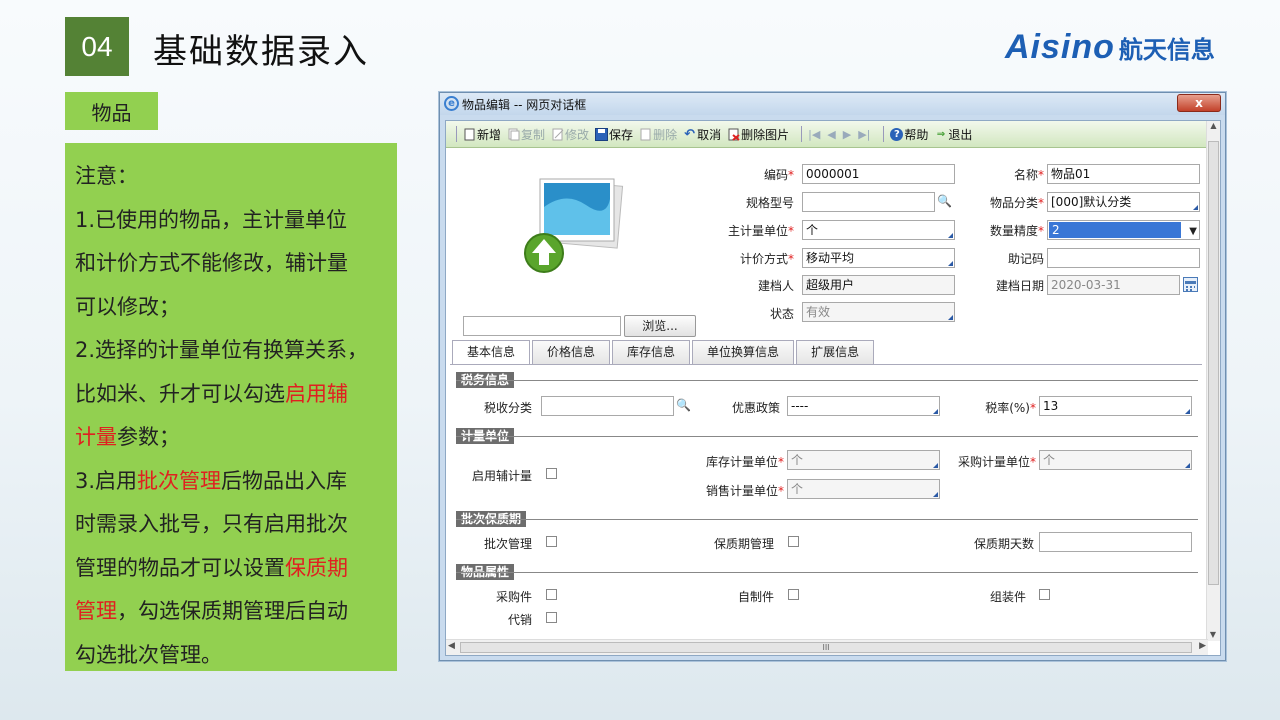 The height and width of the screenshot is (720, 1280). I want to click on batch-checkbox, so click(551, 541).